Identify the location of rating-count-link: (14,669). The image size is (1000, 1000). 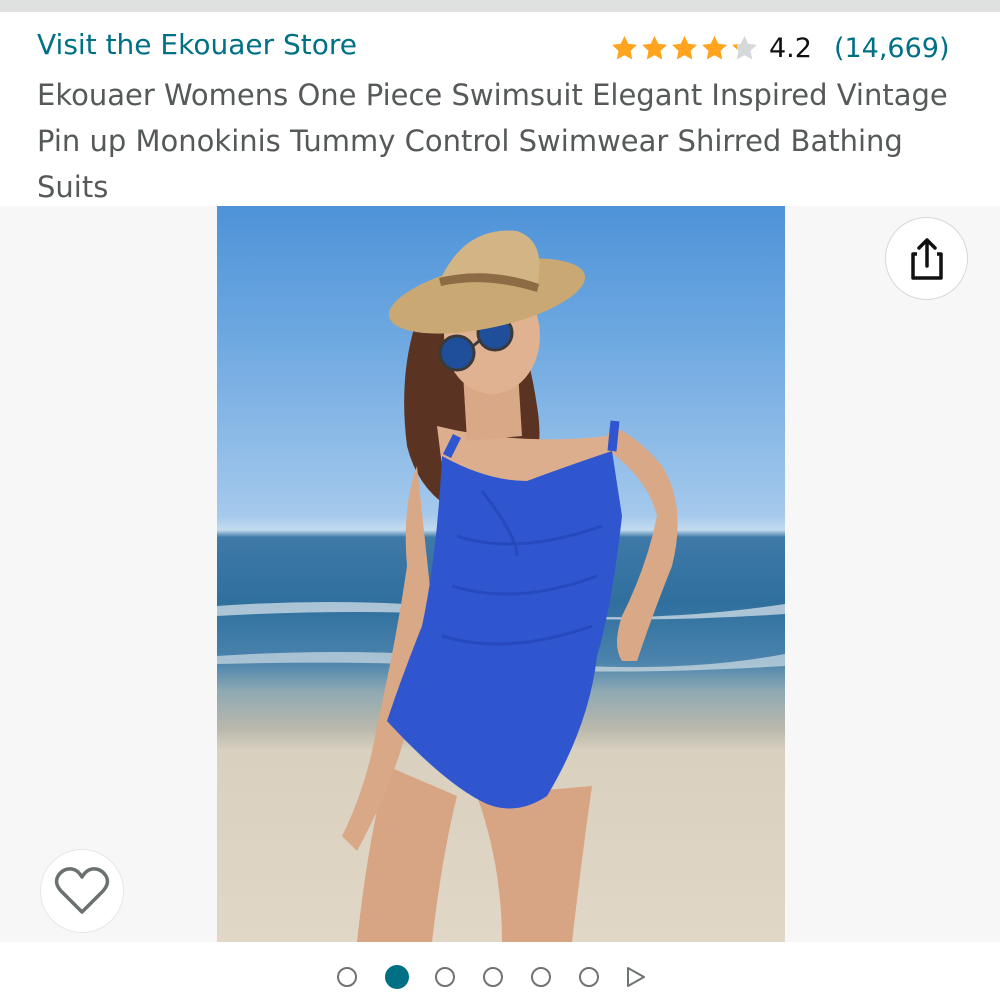
(892, 48).